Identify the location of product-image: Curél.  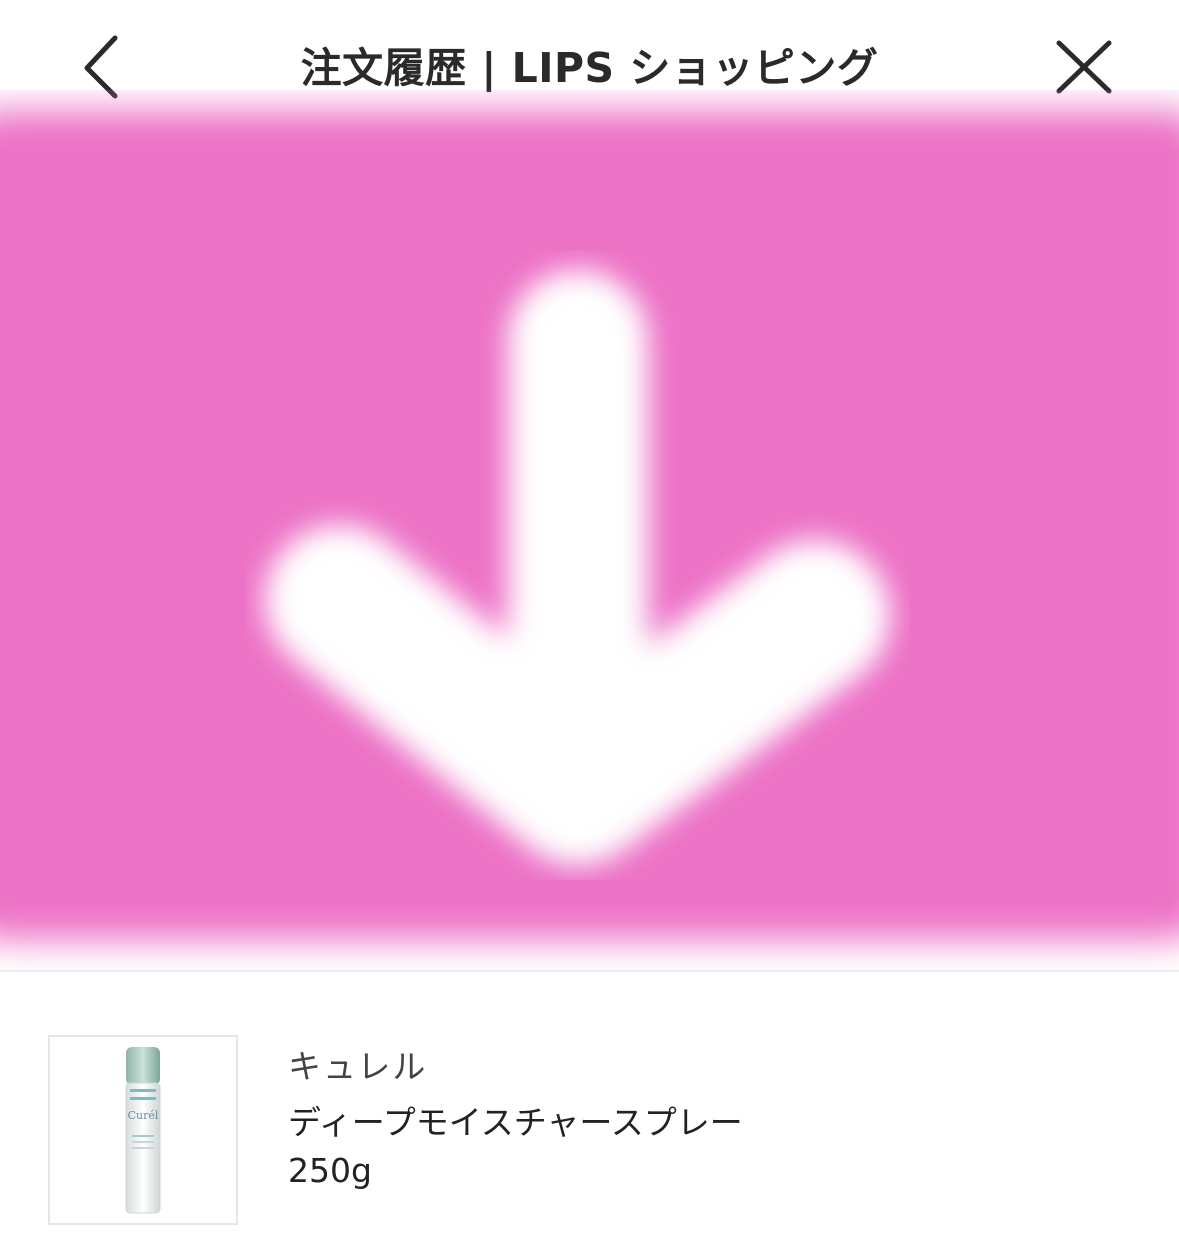
(143, 1130).